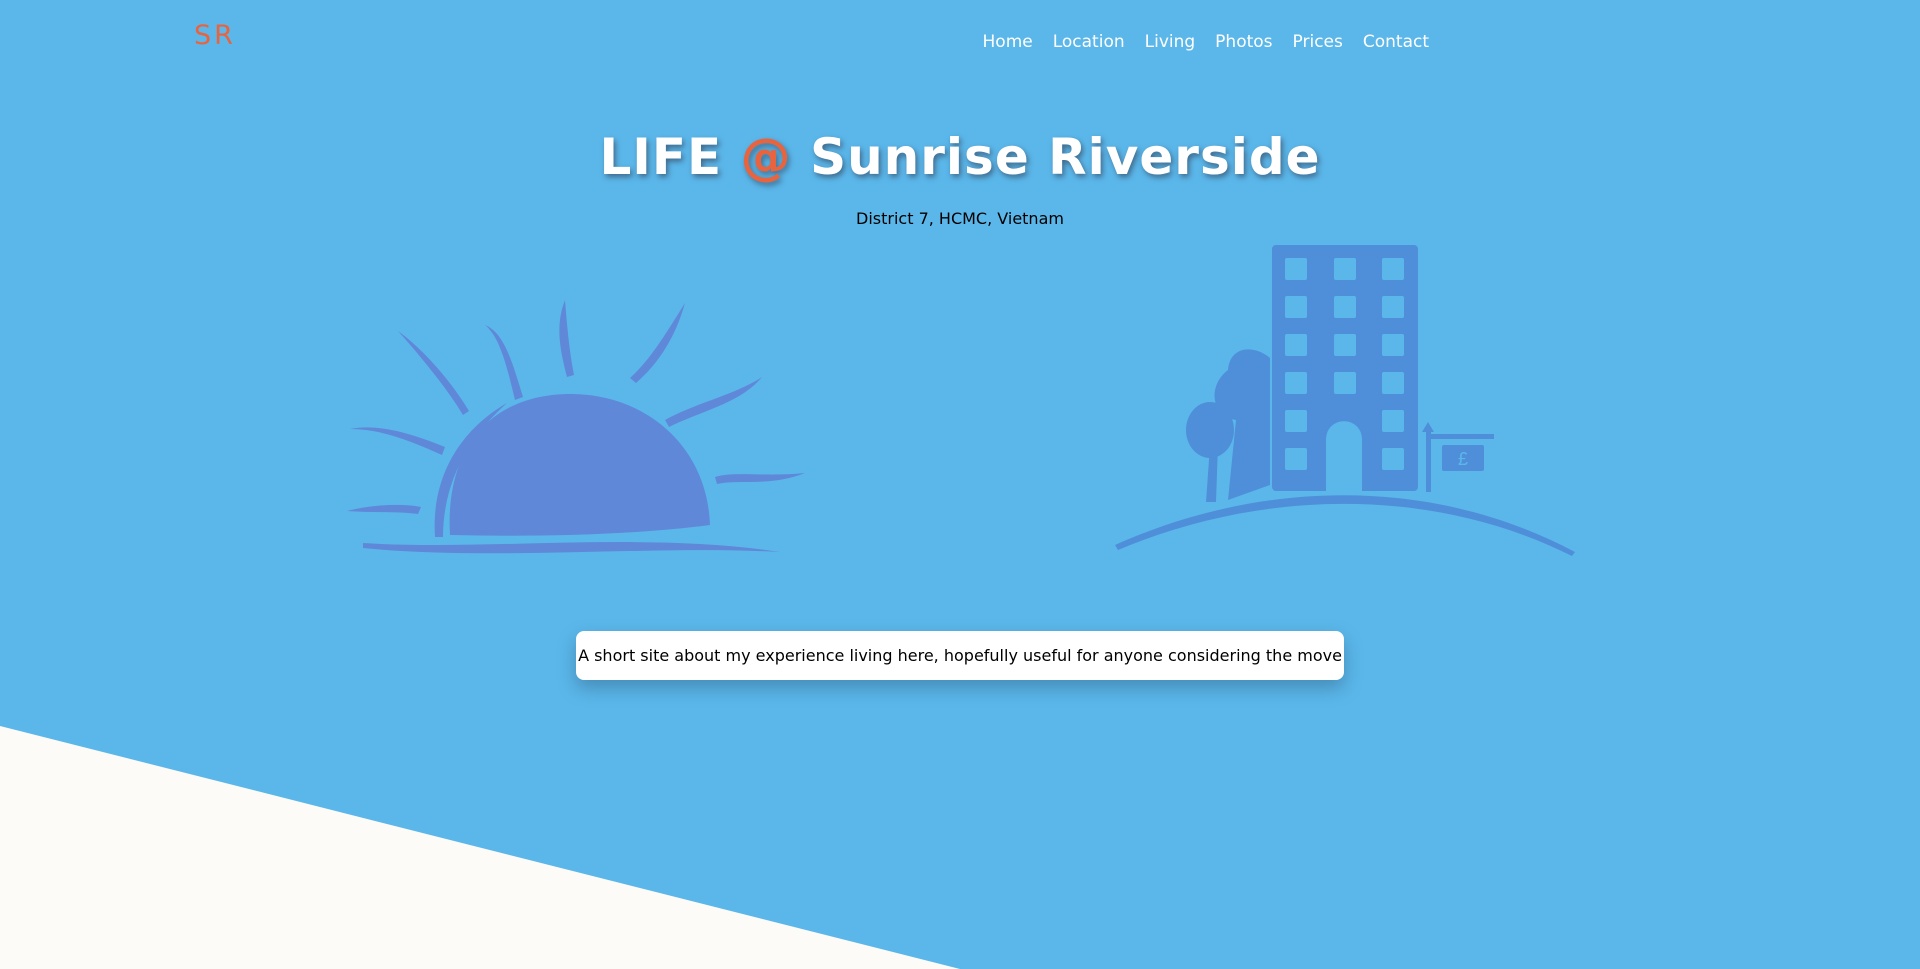 This screenshot has width=1920, height=969. What do you see at coordinates (1089, 42) in the screenshot?
I see `nav-location: Location` at bounding box center [1089, 42].